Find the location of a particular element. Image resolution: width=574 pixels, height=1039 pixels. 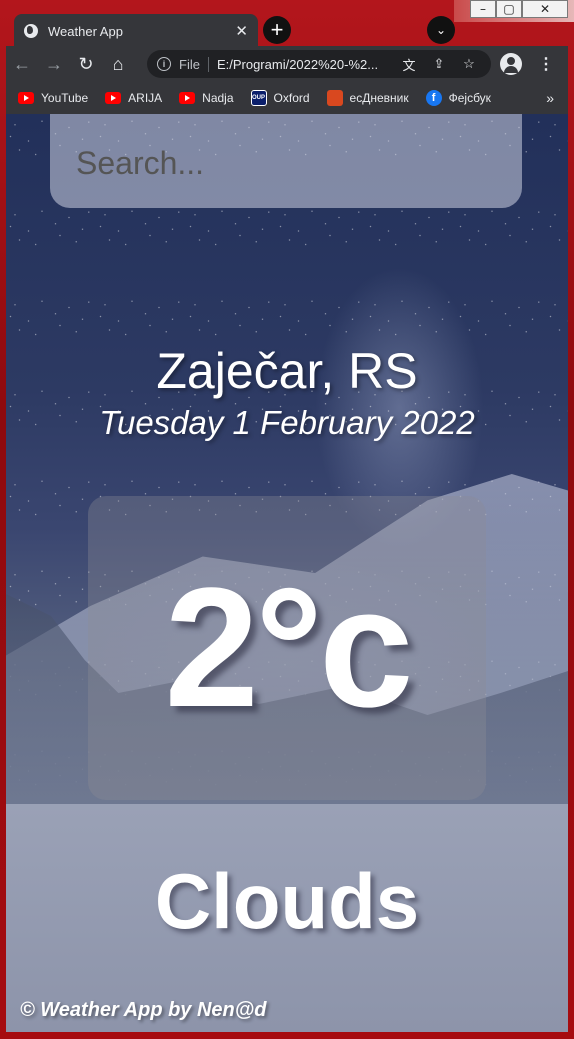

tab-title: Weather App is located at coordinates (85, 31).